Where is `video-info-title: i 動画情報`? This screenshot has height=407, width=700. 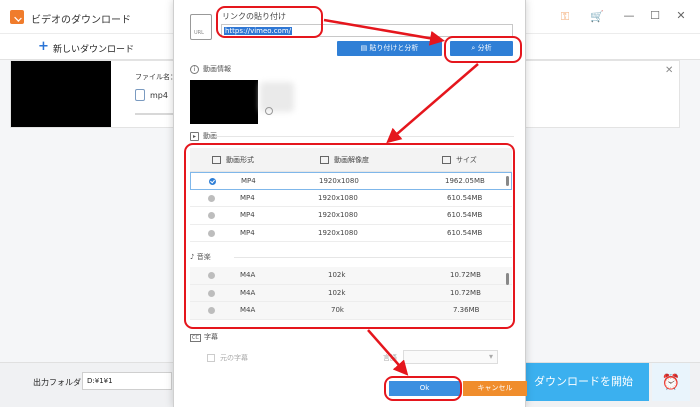 video-info-title: i 動画情報 is located at coordinates (210, 69).